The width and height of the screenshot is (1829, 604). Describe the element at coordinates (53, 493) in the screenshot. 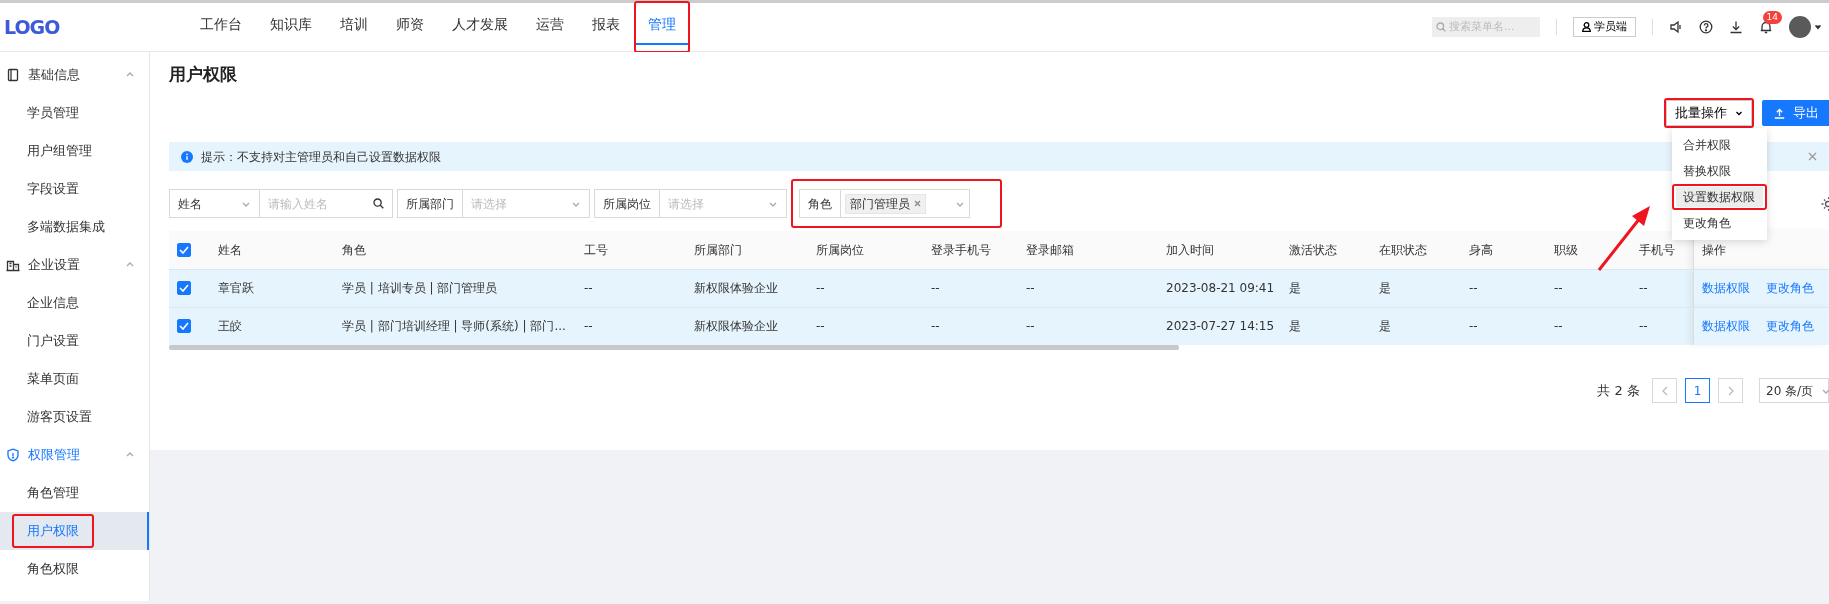

I see `sidebar-item: 角色管理` at that location.